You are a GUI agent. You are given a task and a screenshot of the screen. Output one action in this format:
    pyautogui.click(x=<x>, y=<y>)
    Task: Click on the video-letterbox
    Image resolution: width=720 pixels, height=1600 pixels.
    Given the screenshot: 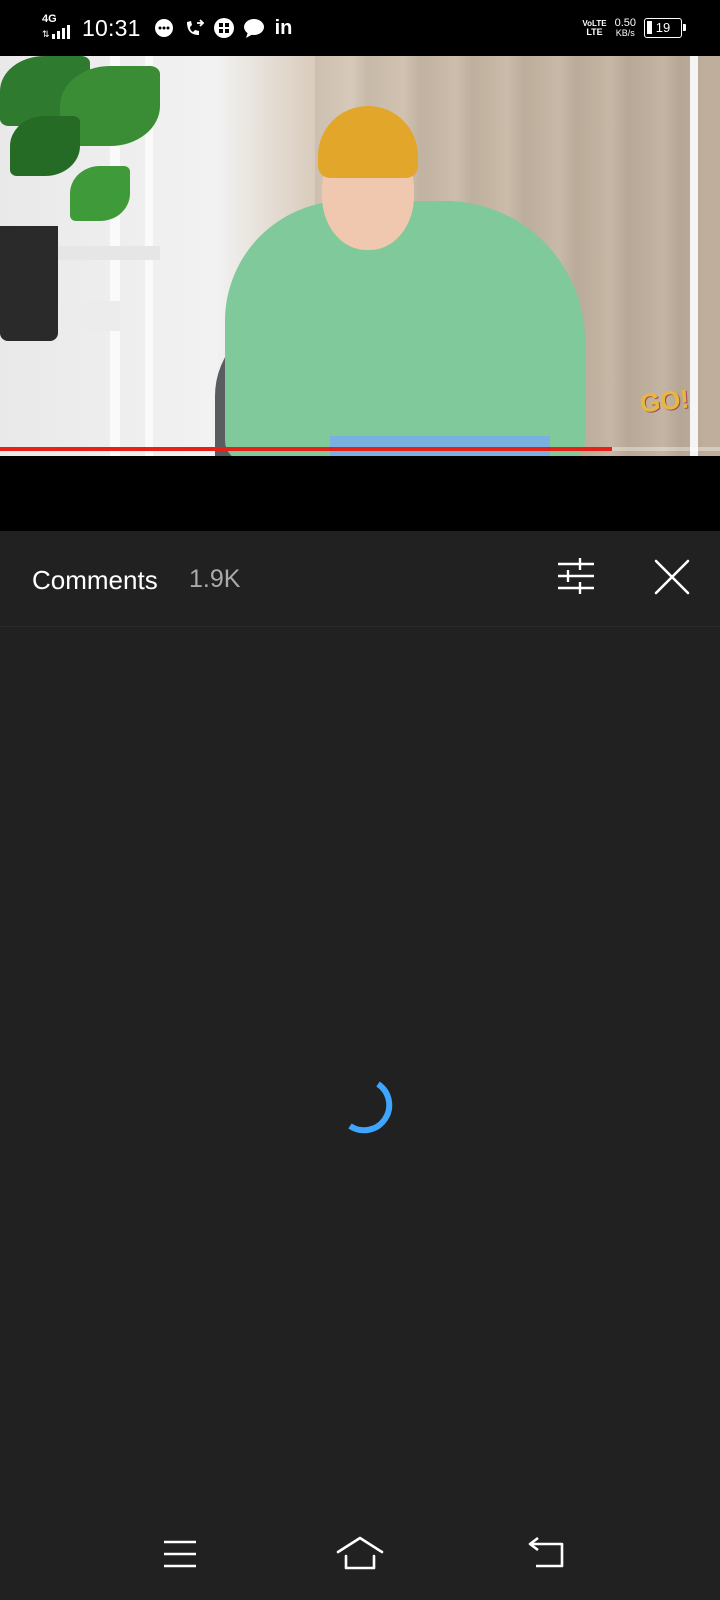 What is the action you would take?
    pyautogui.click(x=360, y=493)
    